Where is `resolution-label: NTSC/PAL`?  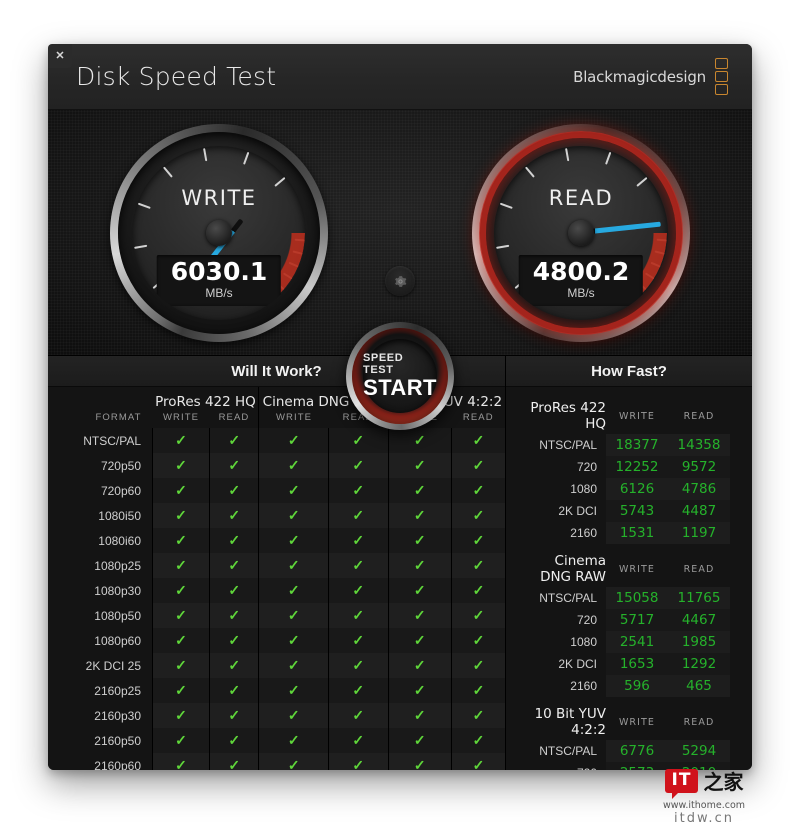
resolution-label: NTSC/PAL is located at coordinates (568, 598).